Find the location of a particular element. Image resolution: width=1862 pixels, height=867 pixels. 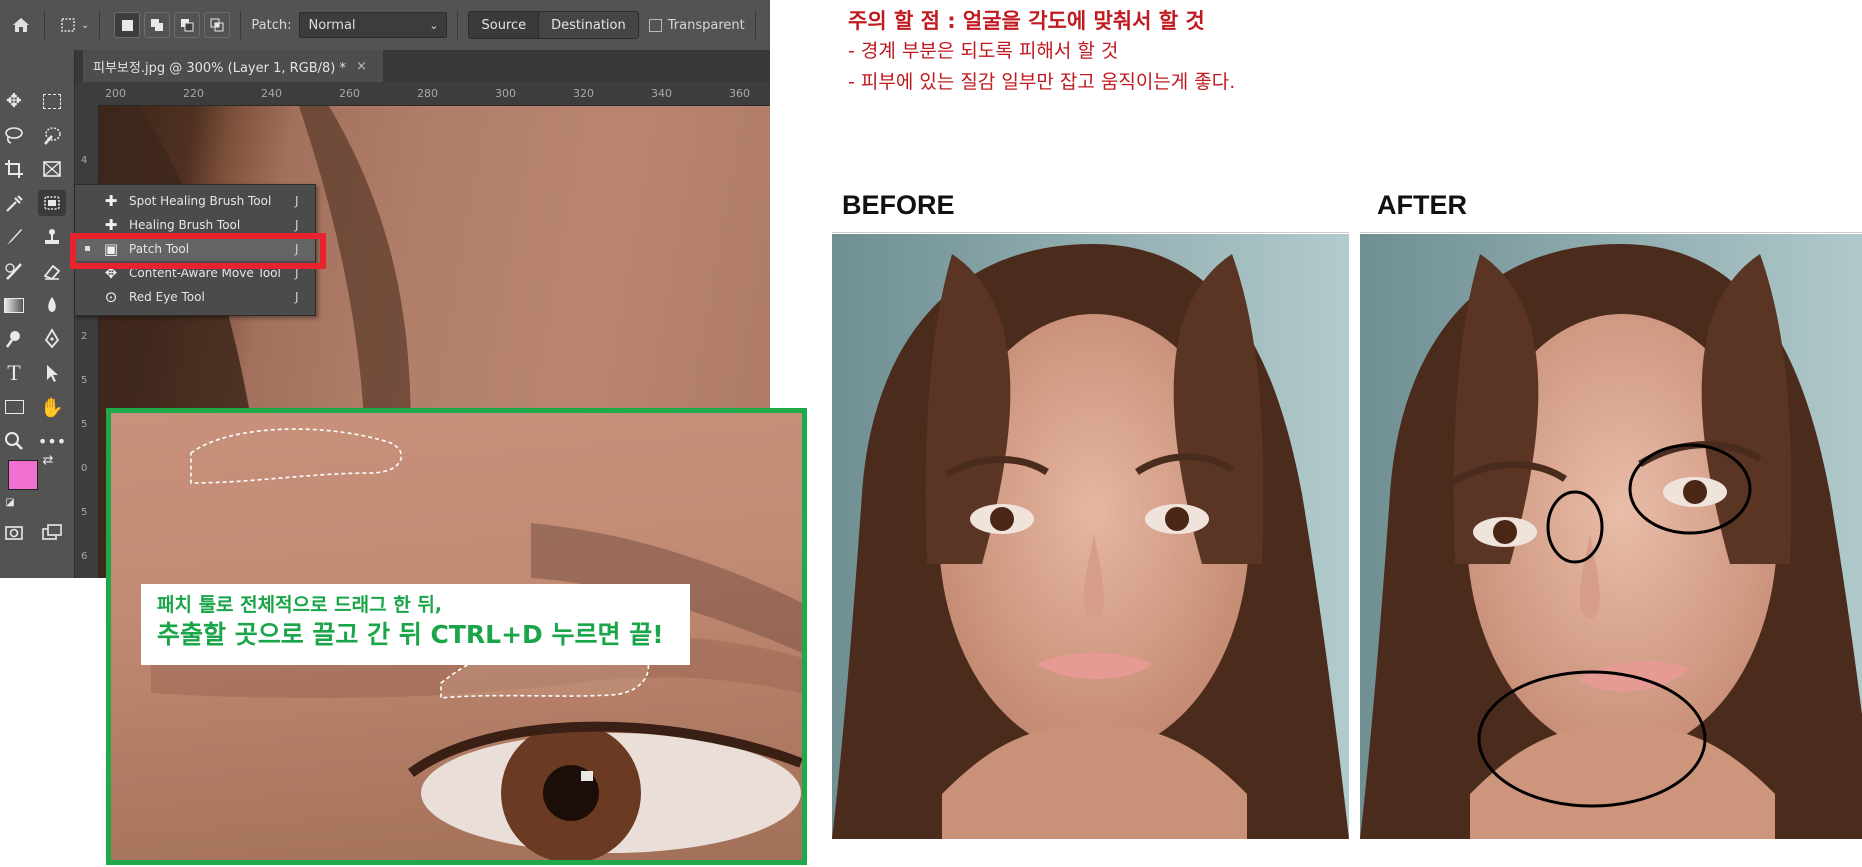

pen-tool-icon is located at coordinates (52, 339).